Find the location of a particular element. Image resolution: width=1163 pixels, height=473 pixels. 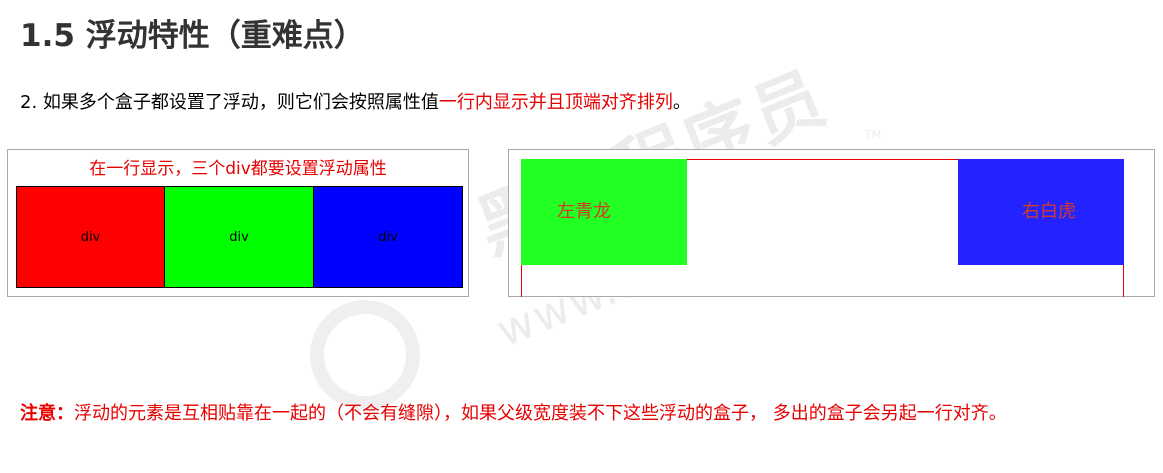

blue-div-box: div is located at coordinates (388, 237).